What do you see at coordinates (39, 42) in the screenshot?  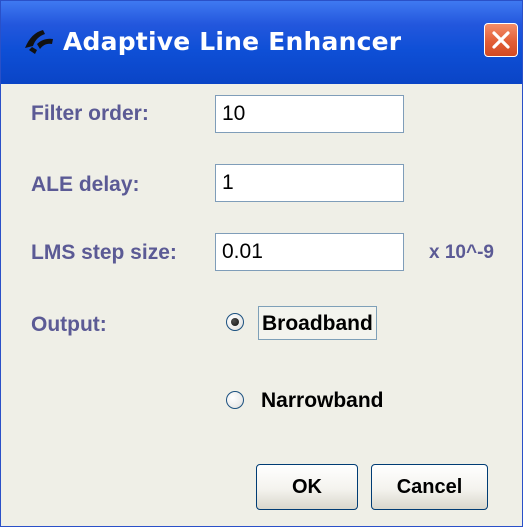 I see `window-app-icon` at bounding box center [39, 42].